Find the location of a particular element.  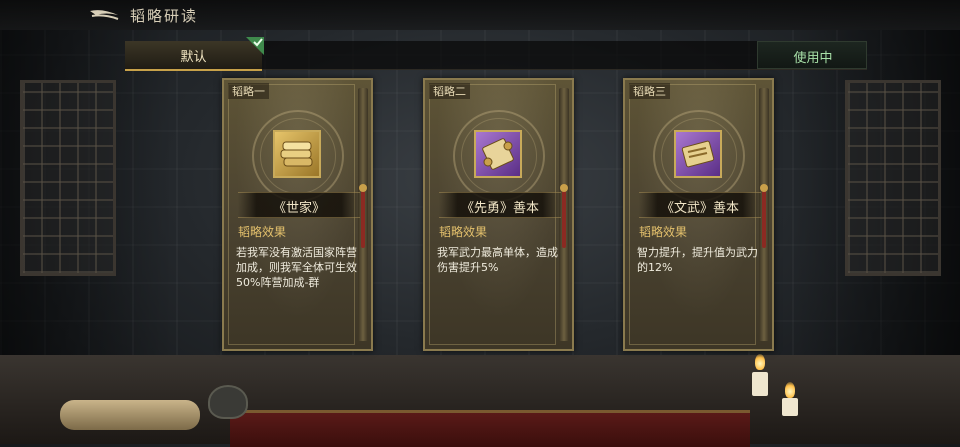

tab-default: 默认 is located at coordinates (194, 54).